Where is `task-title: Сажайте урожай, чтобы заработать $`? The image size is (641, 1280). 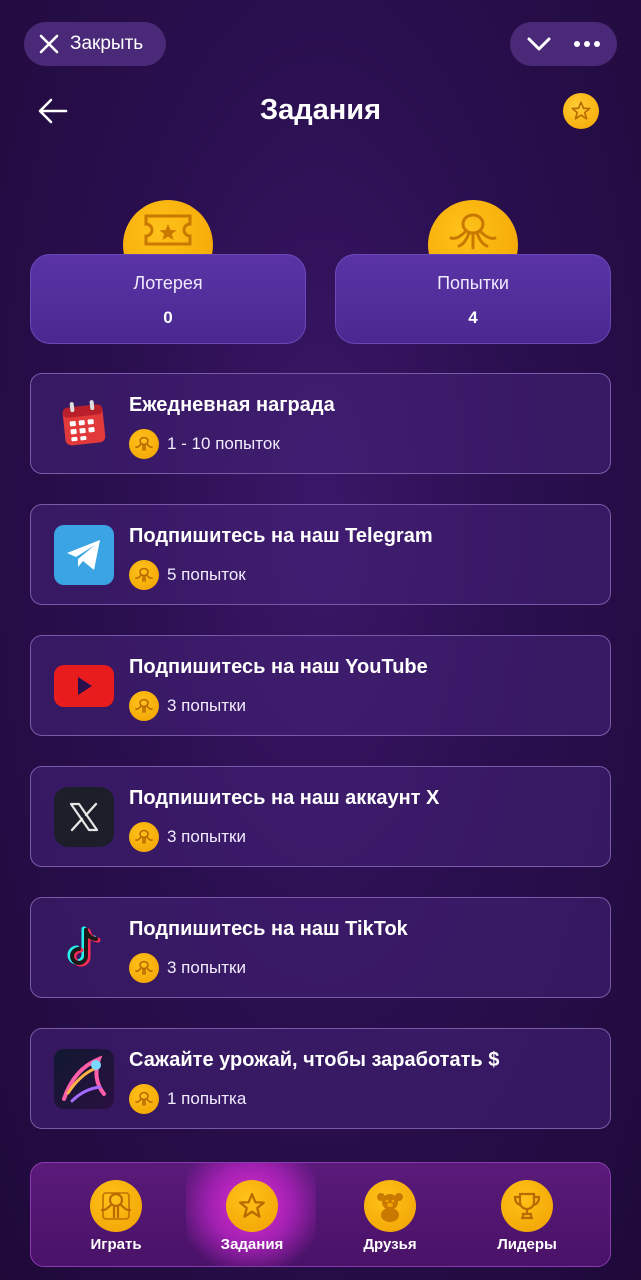 task-title: Сажайте урожай, чтобы заработать $ is located at coordinates (314, 1060).